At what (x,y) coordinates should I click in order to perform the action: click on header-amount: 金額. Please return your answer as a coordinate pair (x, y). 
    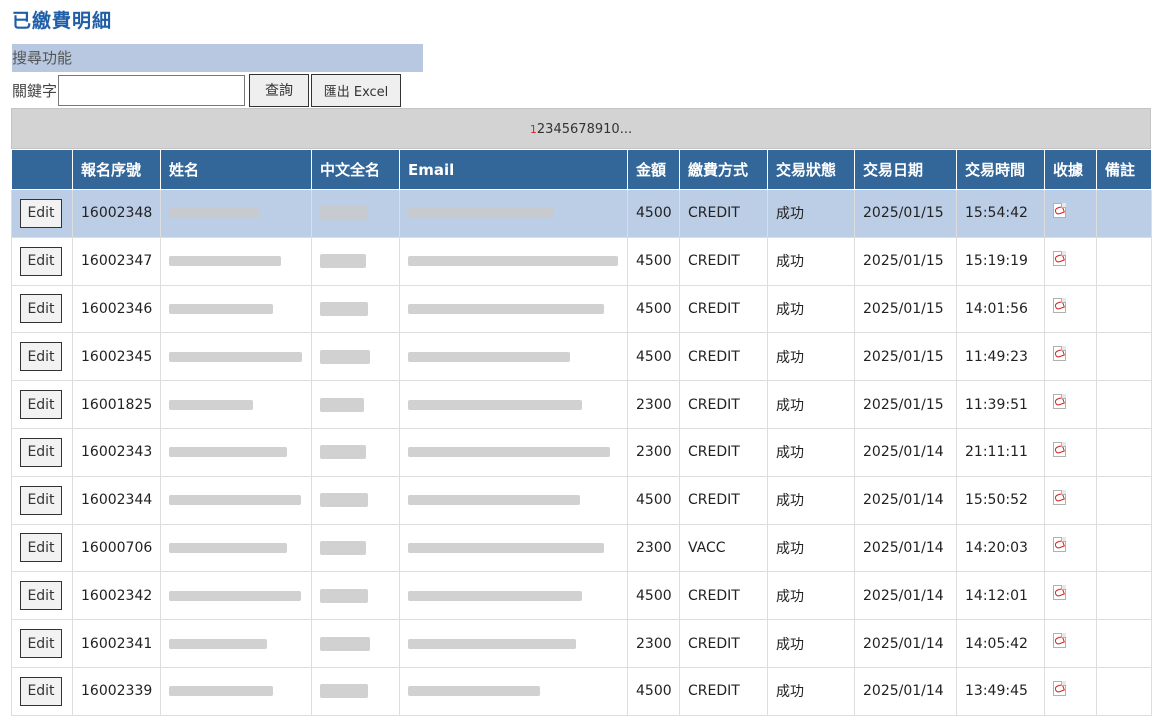
    Looking at the image, I should click on (653, 169).